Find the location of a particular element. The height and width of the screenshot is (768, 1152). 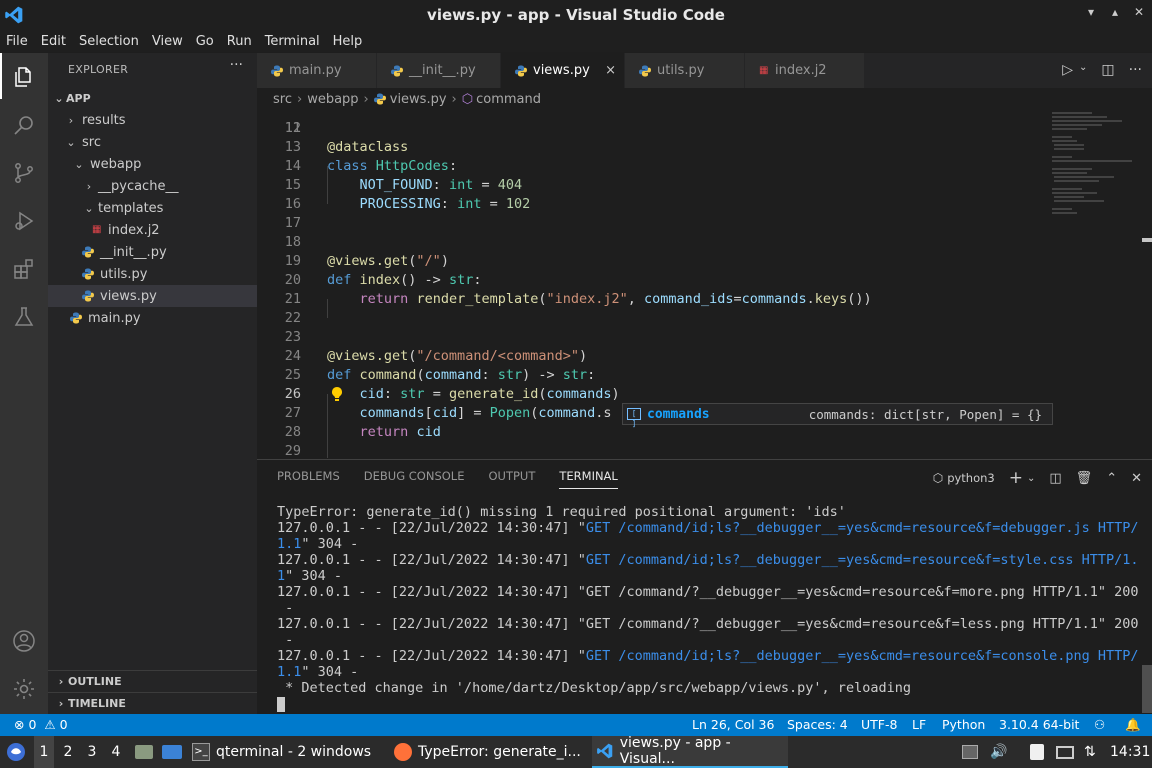

network-icon: ⇅ is located at coordinates (1090, 752).